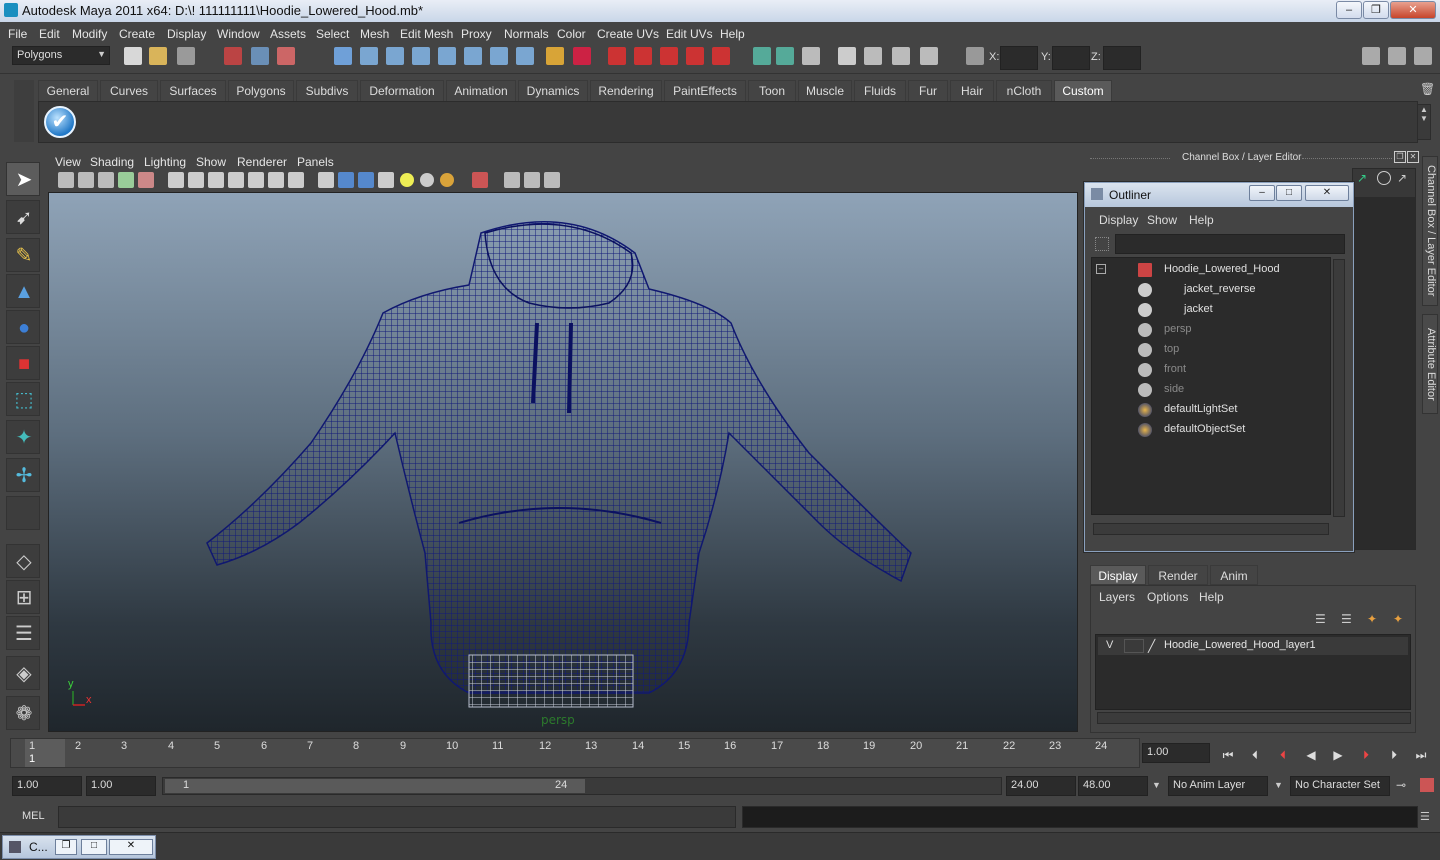 The height and width of the screenshot is (860, 1440). I want to click on outliner-minimize-button: –, so click(1262, 193).